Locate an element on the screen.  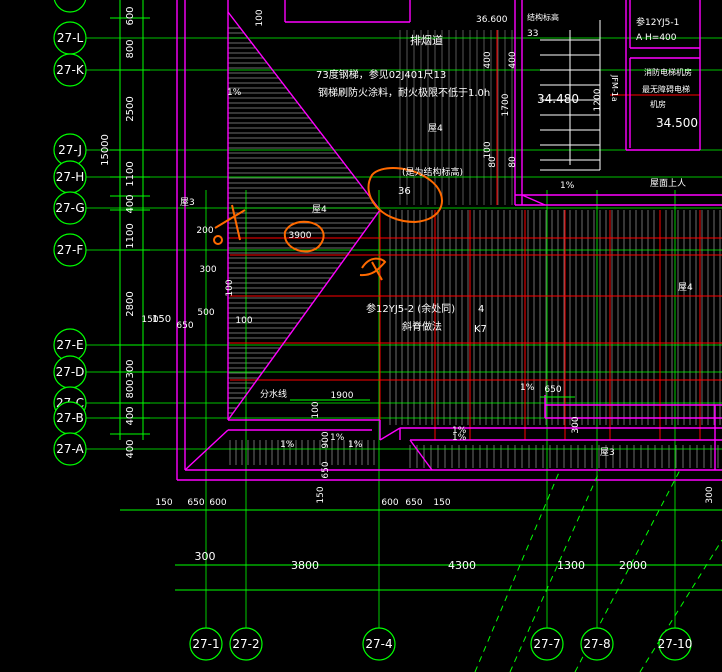
axis-label: 27-E is located at coordinates (69, 345).